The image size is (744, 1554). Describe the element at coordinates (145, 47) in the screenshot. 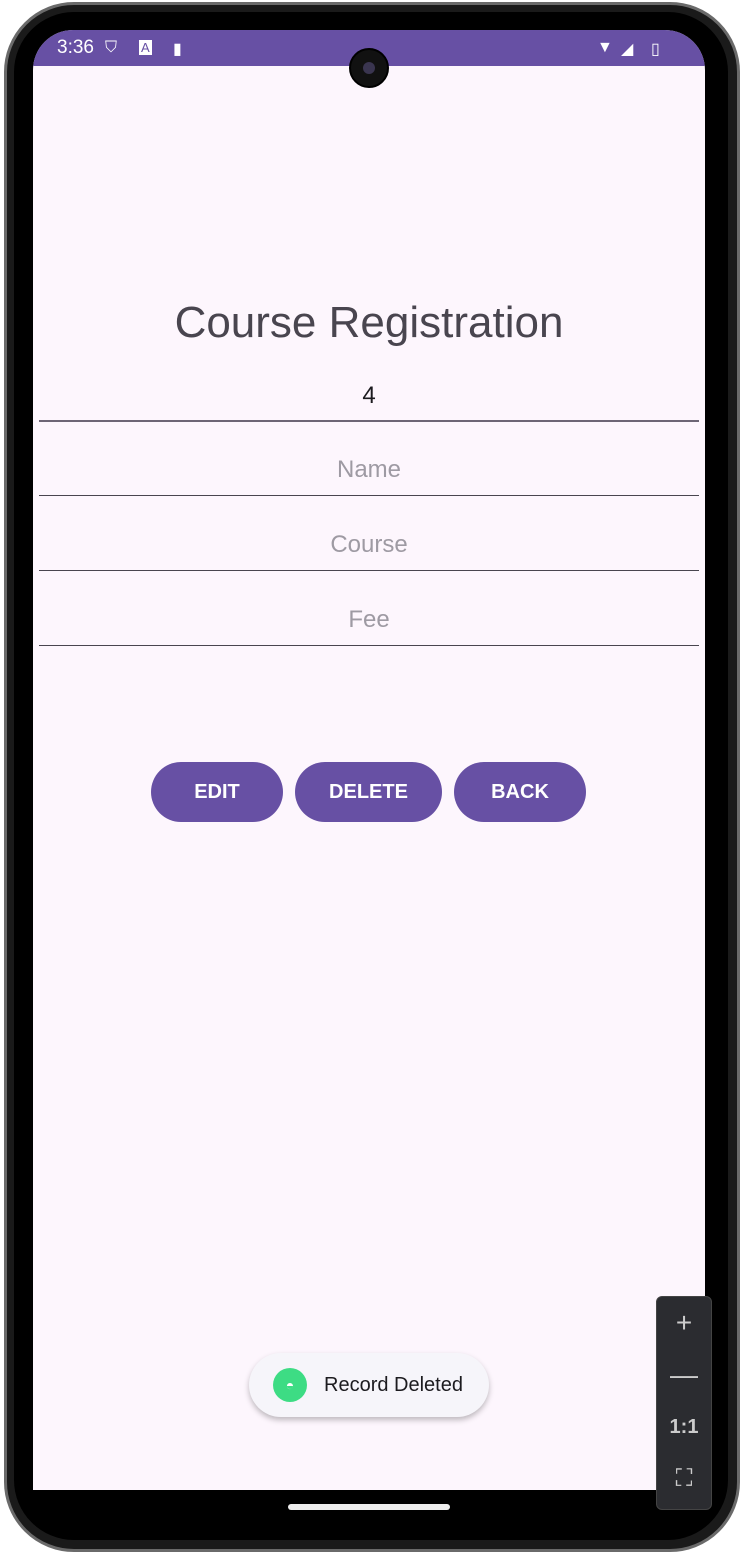

I see `a-icon: A` at that location.